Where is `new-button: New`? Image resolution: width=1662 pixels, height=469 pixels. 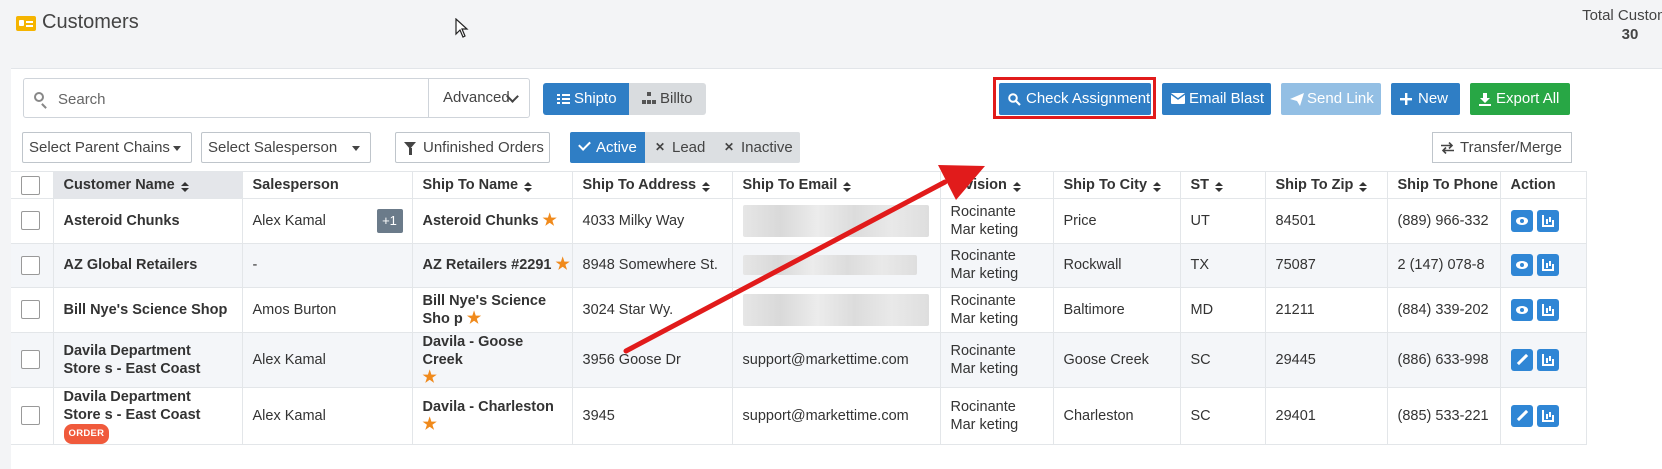 new-button: New is located at coordinates (1425, 99).